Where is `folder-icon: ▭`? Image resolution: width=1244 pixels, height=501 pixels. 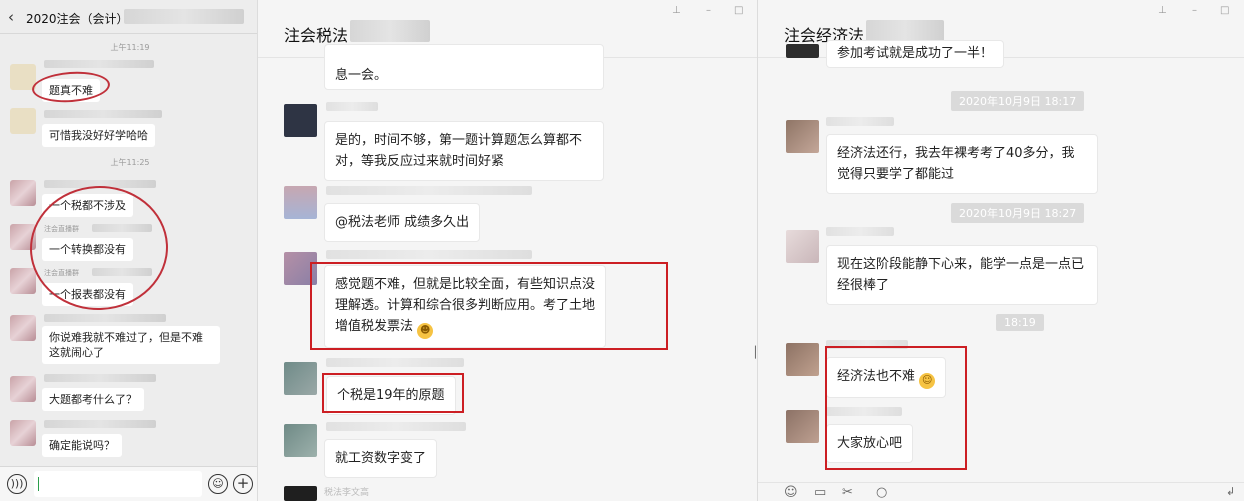 folder-icon: ▭ is located at coordinates (820, 492).